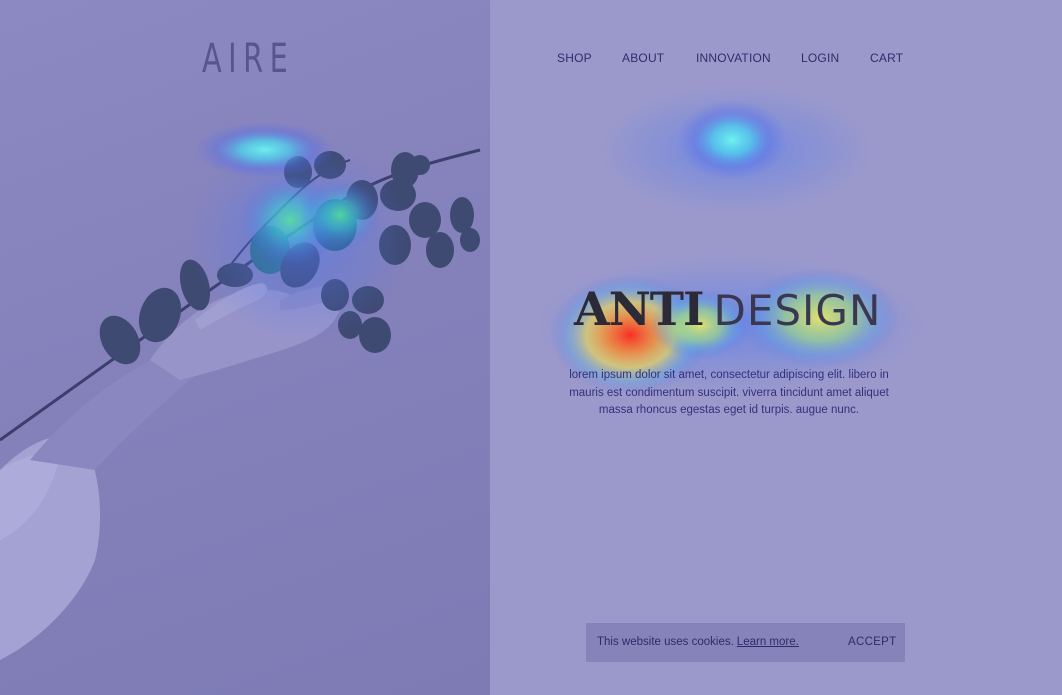 Image resolution: width=1062 pixels, height=695 pixels. I want to click on nav-innovation-link: INNOVATION, so click(733, 58).